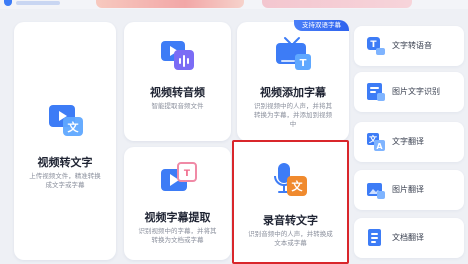 This screenshot has height=264, width=468. What do you see at coordinates (177, 236) in the screenshot?
I see `card-description: 识别视频中的字幕，并将其转换为文档或字幕` at bounding box center [177, 236].